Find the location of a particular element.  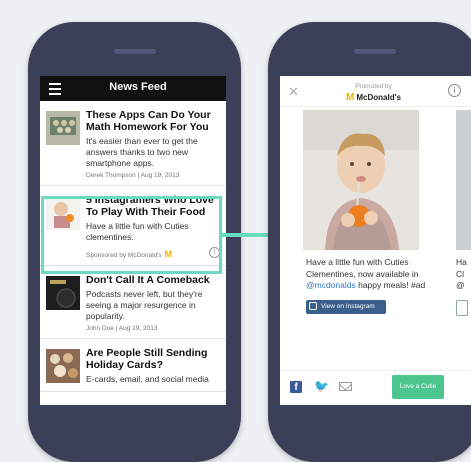

mail-icon is located at coordinates (345, 386).